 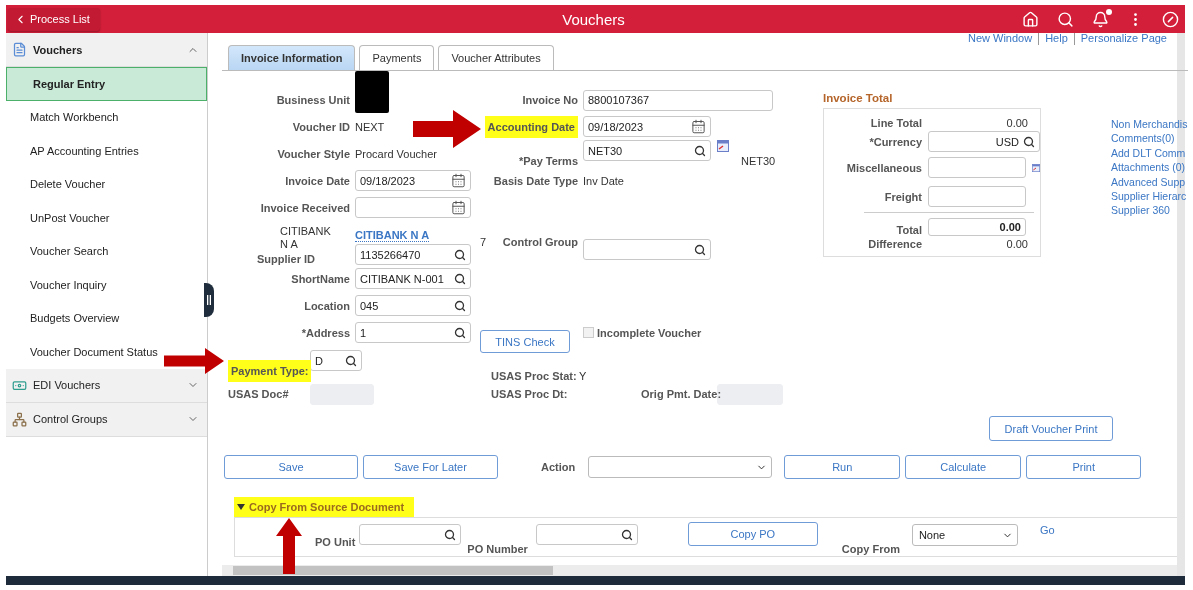 I want to click on field-label: Total, so click(x=909, y=230).